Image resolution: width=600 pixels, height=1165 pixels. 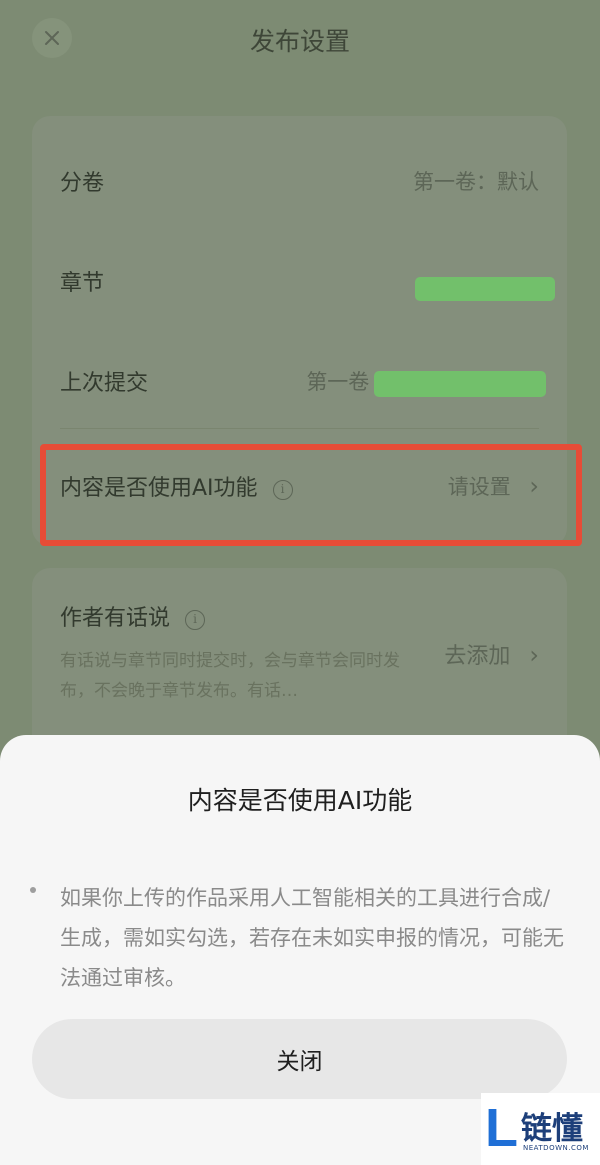 I want to click on highlight-annotation, so click(x=311, y=495).